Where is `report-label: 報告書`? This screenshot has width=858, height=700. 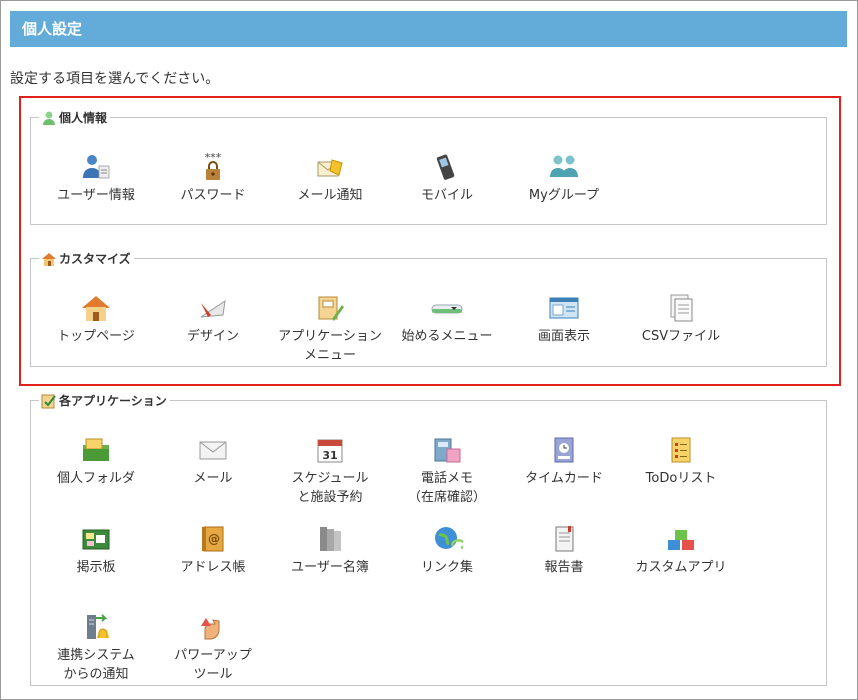 report-label: 報告書 is located at coordinates (564, 567).